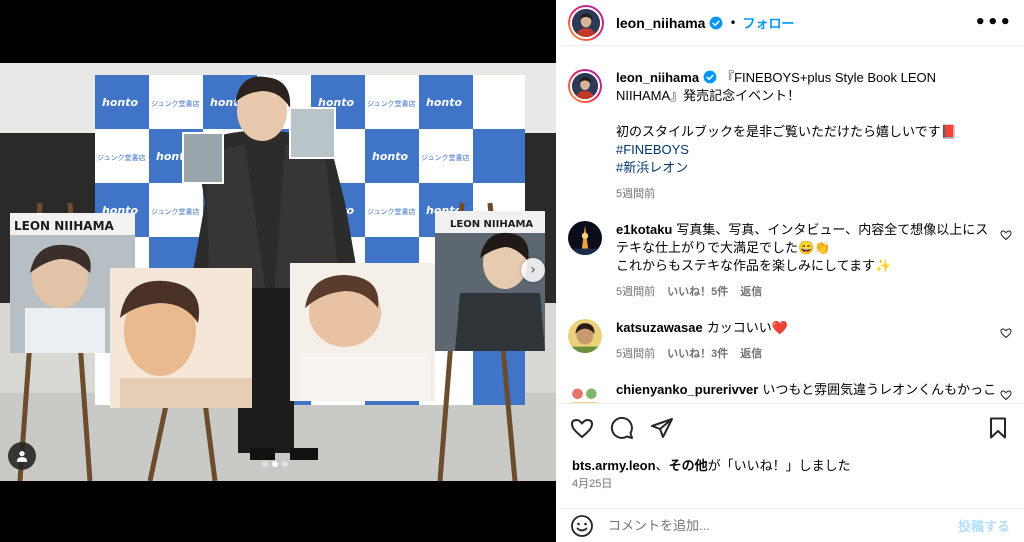 Image resolution: width=1024 pixels, height=542 pixels. I want to click on comment-composer: 投稿する, so click(790, 525).